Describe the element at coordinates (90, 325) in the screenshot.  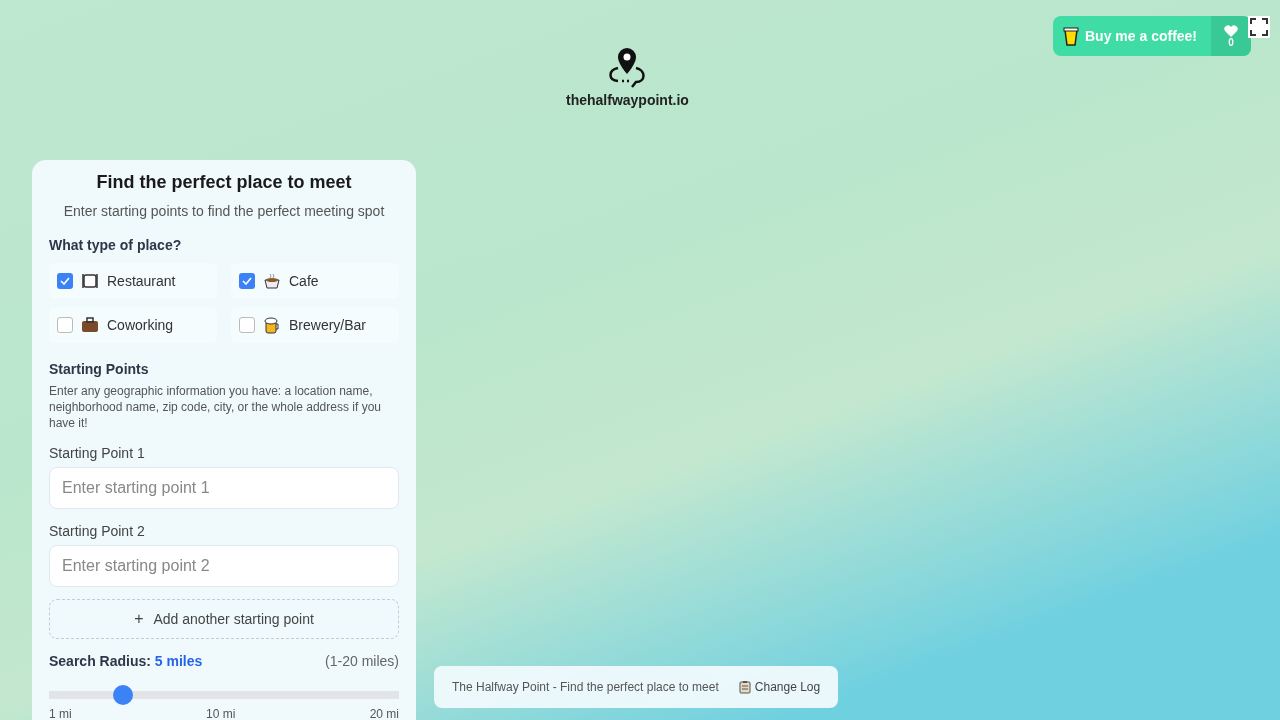
I see `briefcase-icon` at that location.